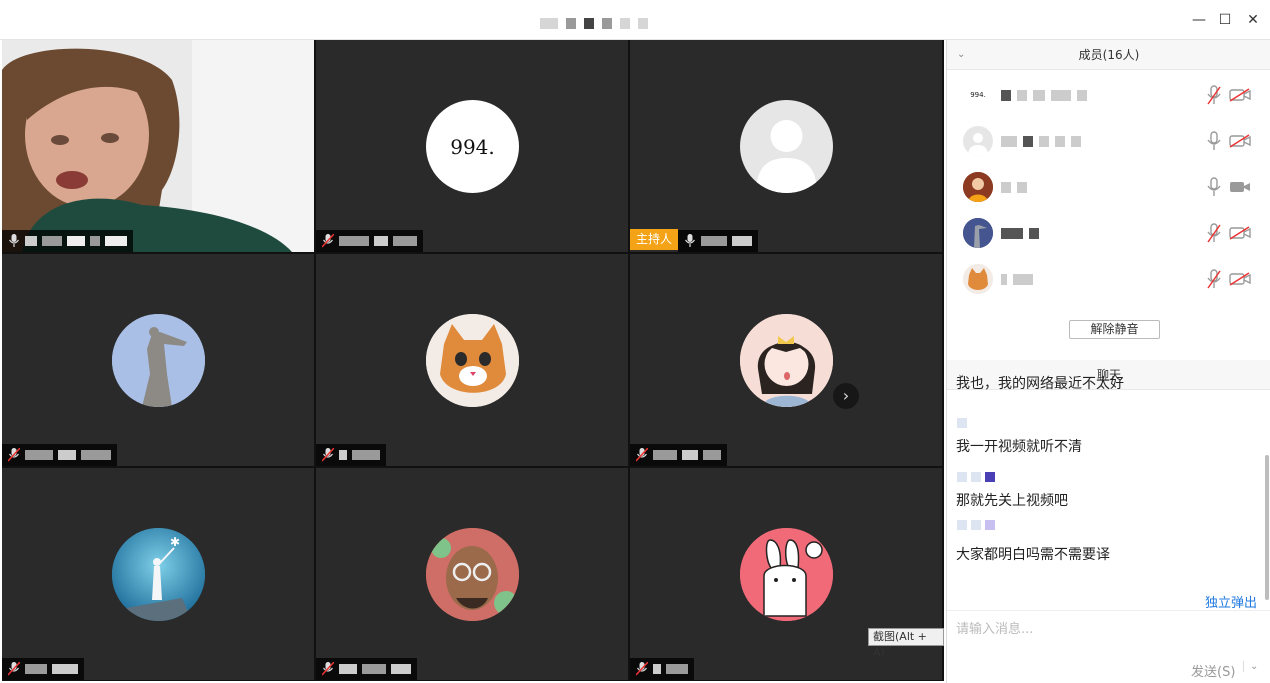 Image resolution: width=1270 pixels, height=683 pixels. I want to click on avatar-text: 994., so click(472, 146).